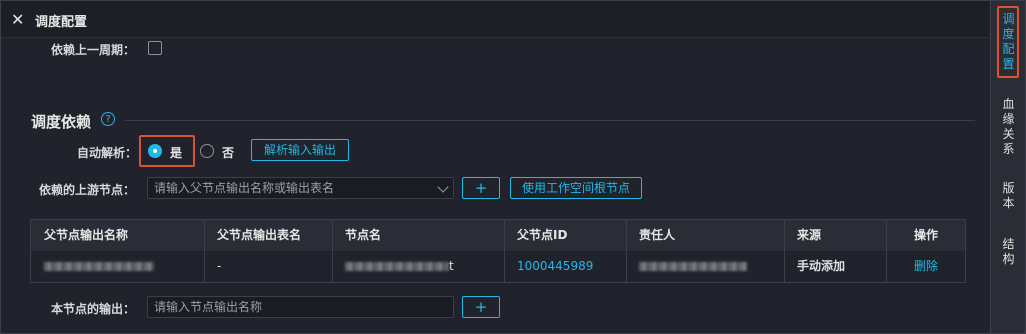 This screenshot has width=1026, height=334. Describe the element at coordinates (1008, 188) in the screenshot. I see `tab-char: 版` at that location.